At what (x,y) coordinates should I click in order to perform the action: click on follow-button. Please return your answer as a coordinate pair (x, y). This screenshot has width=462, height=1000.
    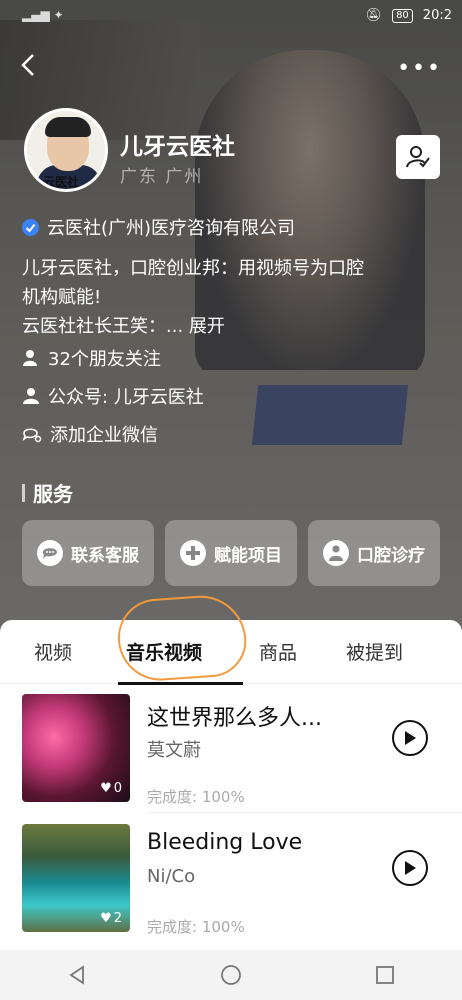
    Looking at the image, I should click on (418, 157).